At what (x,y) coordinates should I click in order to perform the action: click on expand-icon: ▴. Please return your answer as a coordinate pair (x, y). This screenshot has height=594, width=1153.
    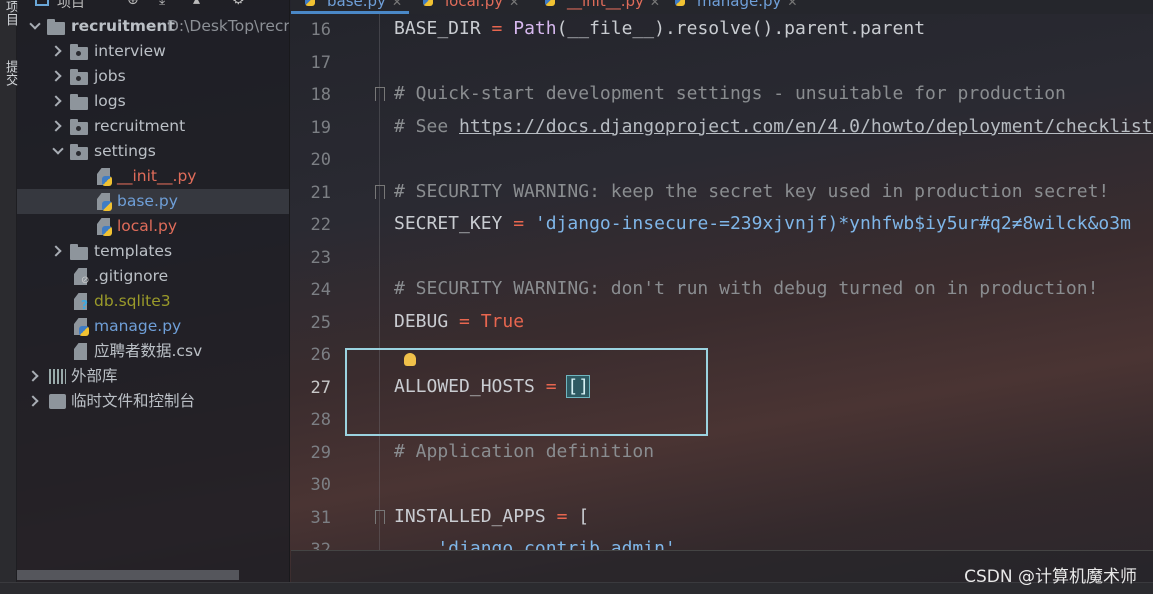
    Looking at the image, I should click on (196, 4).